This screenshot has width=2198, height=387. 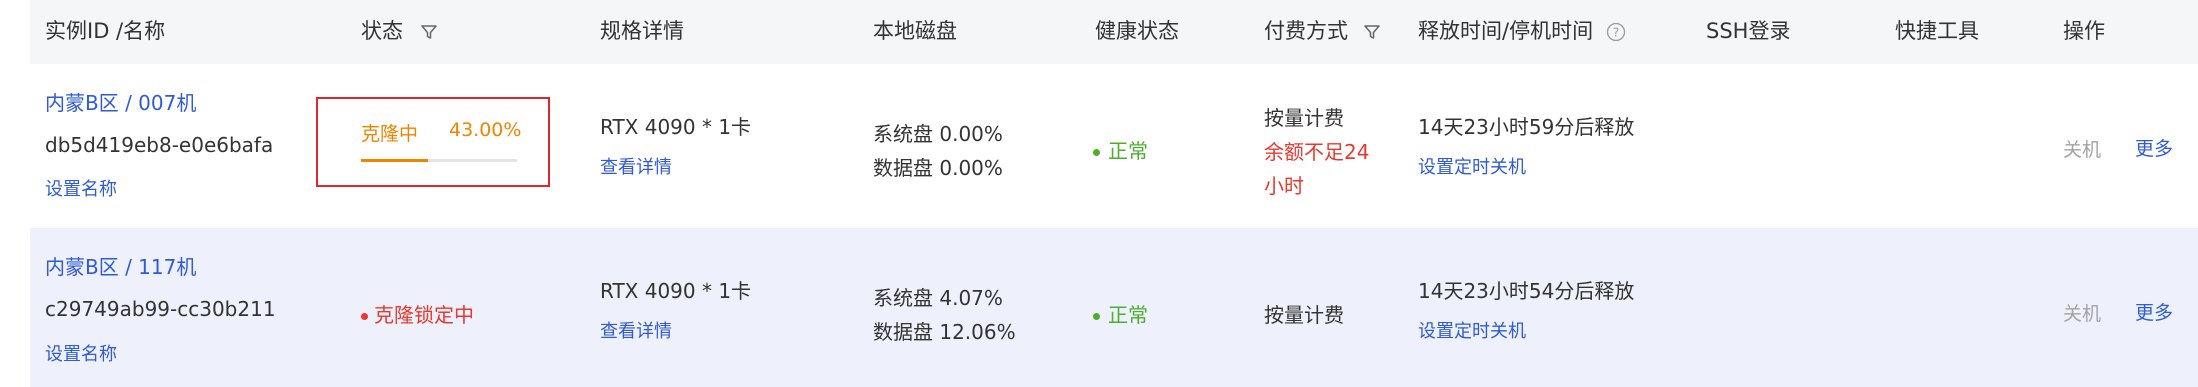 What do you see at coordinates (159, 145) in the screenshot?
I see `instance-id: db5d419eb8-e0e6bafa` at bounding box center [159, 145].